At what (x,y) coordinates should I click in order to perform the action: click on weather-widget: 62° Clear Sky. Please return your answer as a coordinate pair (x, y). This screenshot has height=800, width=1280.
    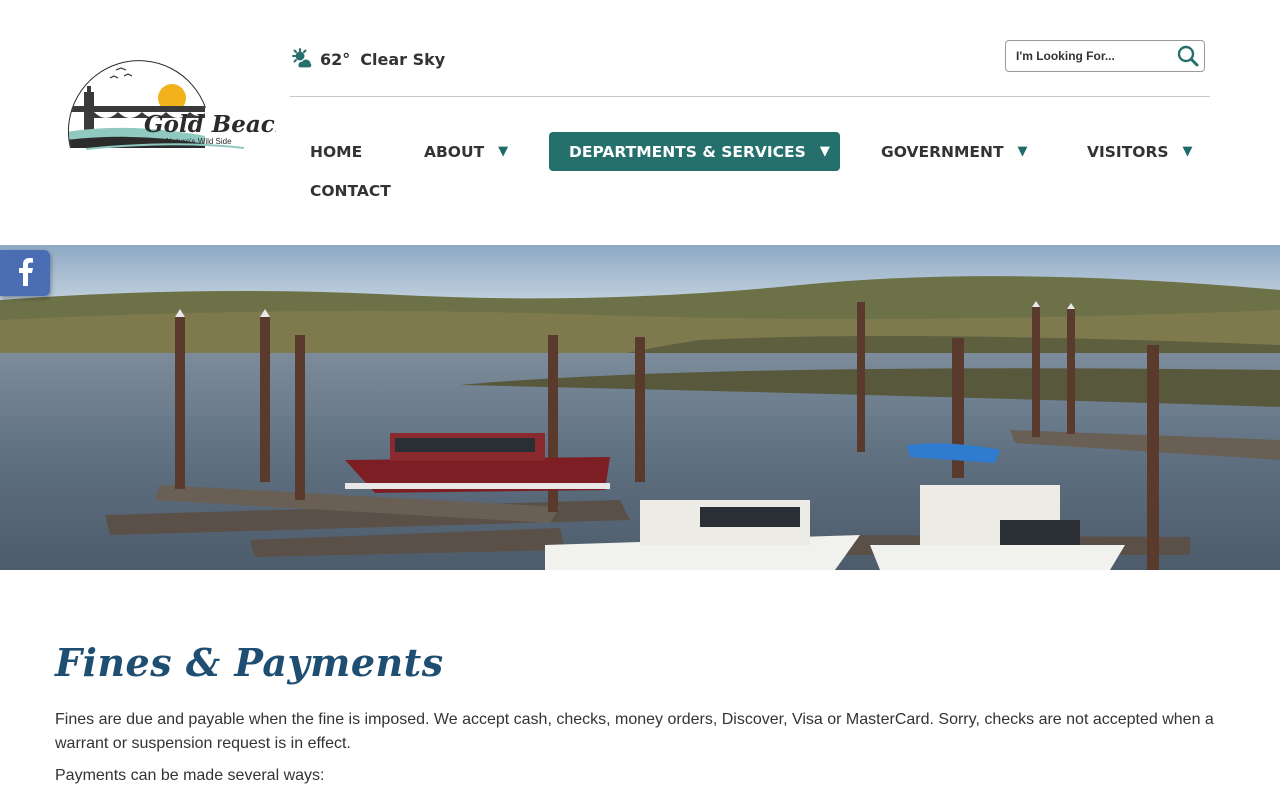
    Looking at the image, I should click on (367, 59).